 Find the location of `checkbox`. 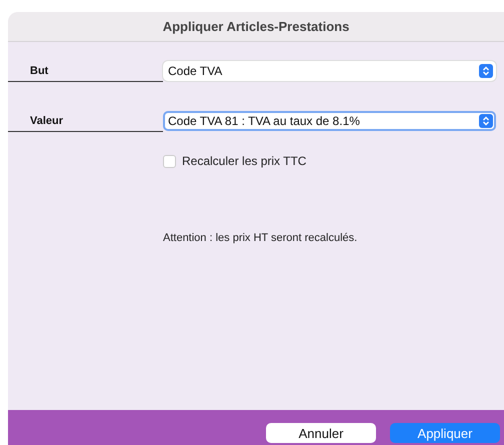

checkbox is located at coordinates (169, 161).